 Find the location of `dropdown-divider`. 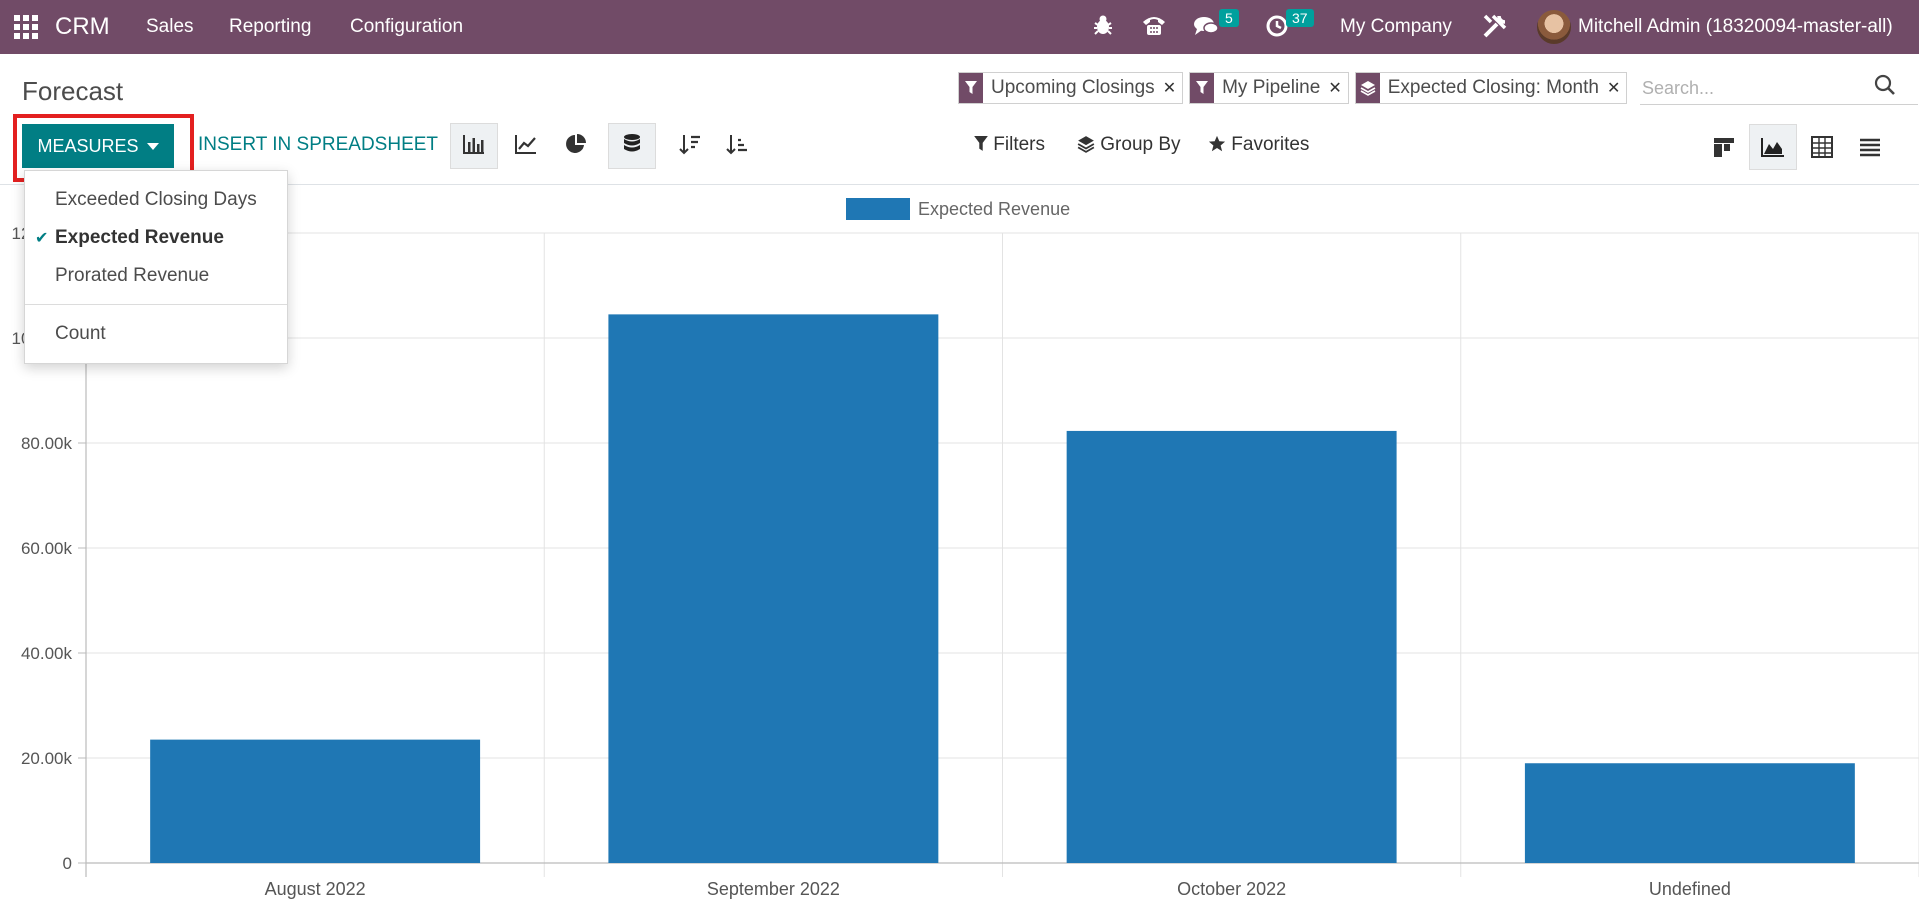

dropdown-divider is located at coordinates (156, 304).